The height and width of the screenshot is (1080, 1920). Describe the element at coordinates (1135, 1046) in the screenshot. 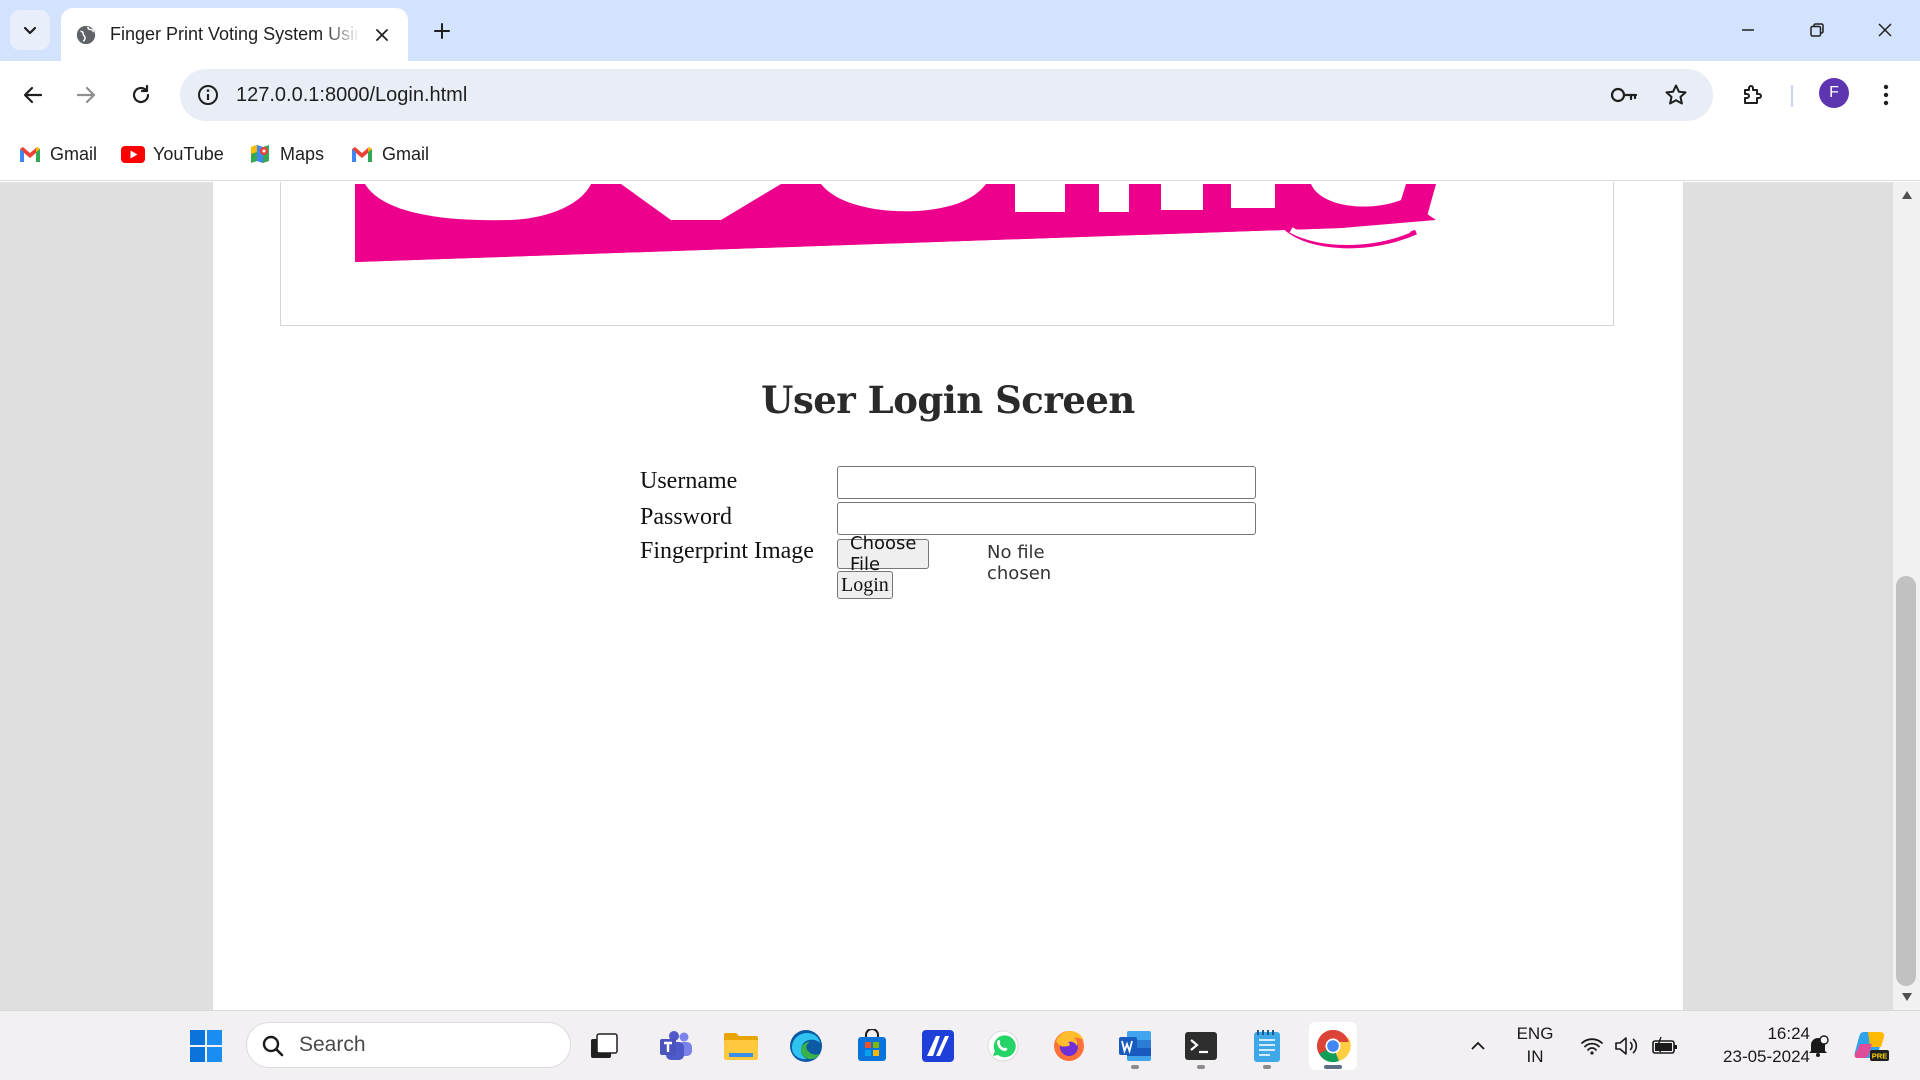

I see `taskbar-app-word` at that location.